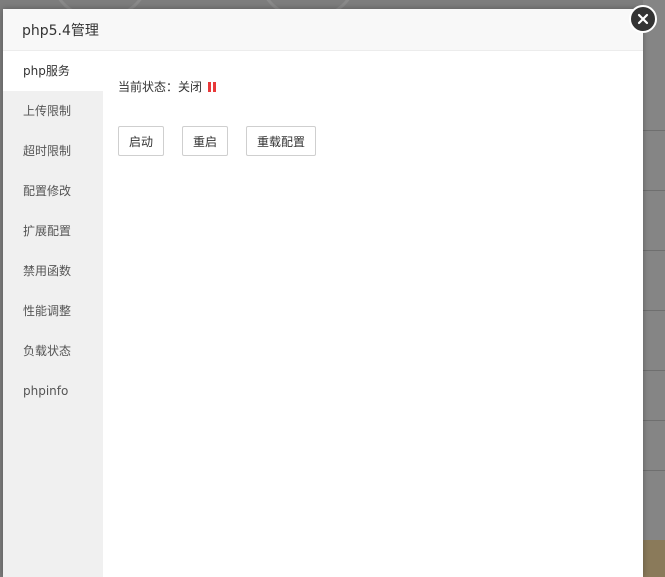 The image size is (665, 577). I want to click on close-button, so click(643, 19).